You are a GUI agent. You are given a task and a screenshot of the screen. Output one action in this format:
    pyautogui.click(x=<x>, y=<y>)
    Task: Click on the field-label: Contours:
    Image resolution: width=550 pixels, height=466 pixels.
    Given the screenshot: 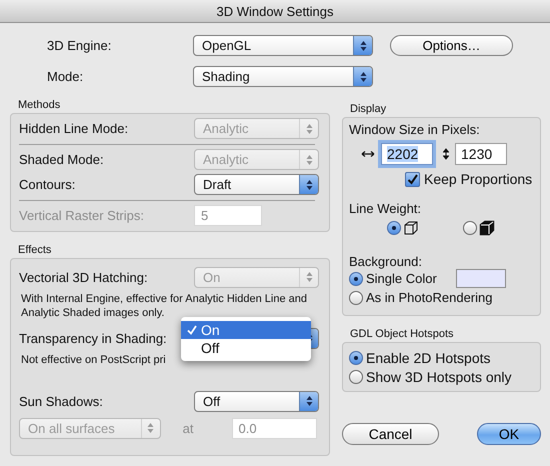 What is the action you would take?
    pyautogui.click(x=47, y=184)
    